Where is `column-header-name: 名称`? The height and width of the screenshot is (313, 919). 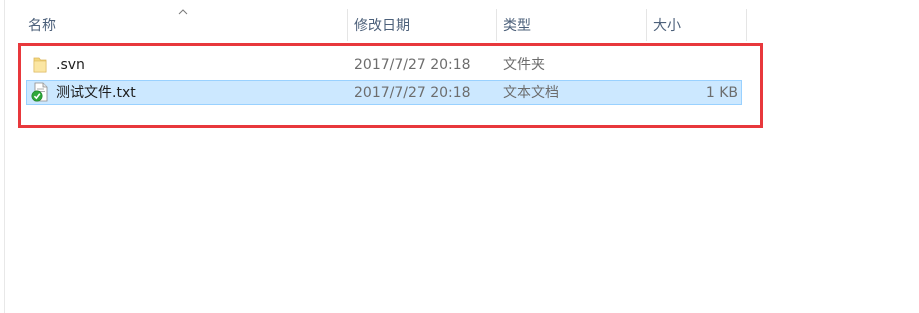 column-header-name: 名称 is located at coordinates (184, 25).